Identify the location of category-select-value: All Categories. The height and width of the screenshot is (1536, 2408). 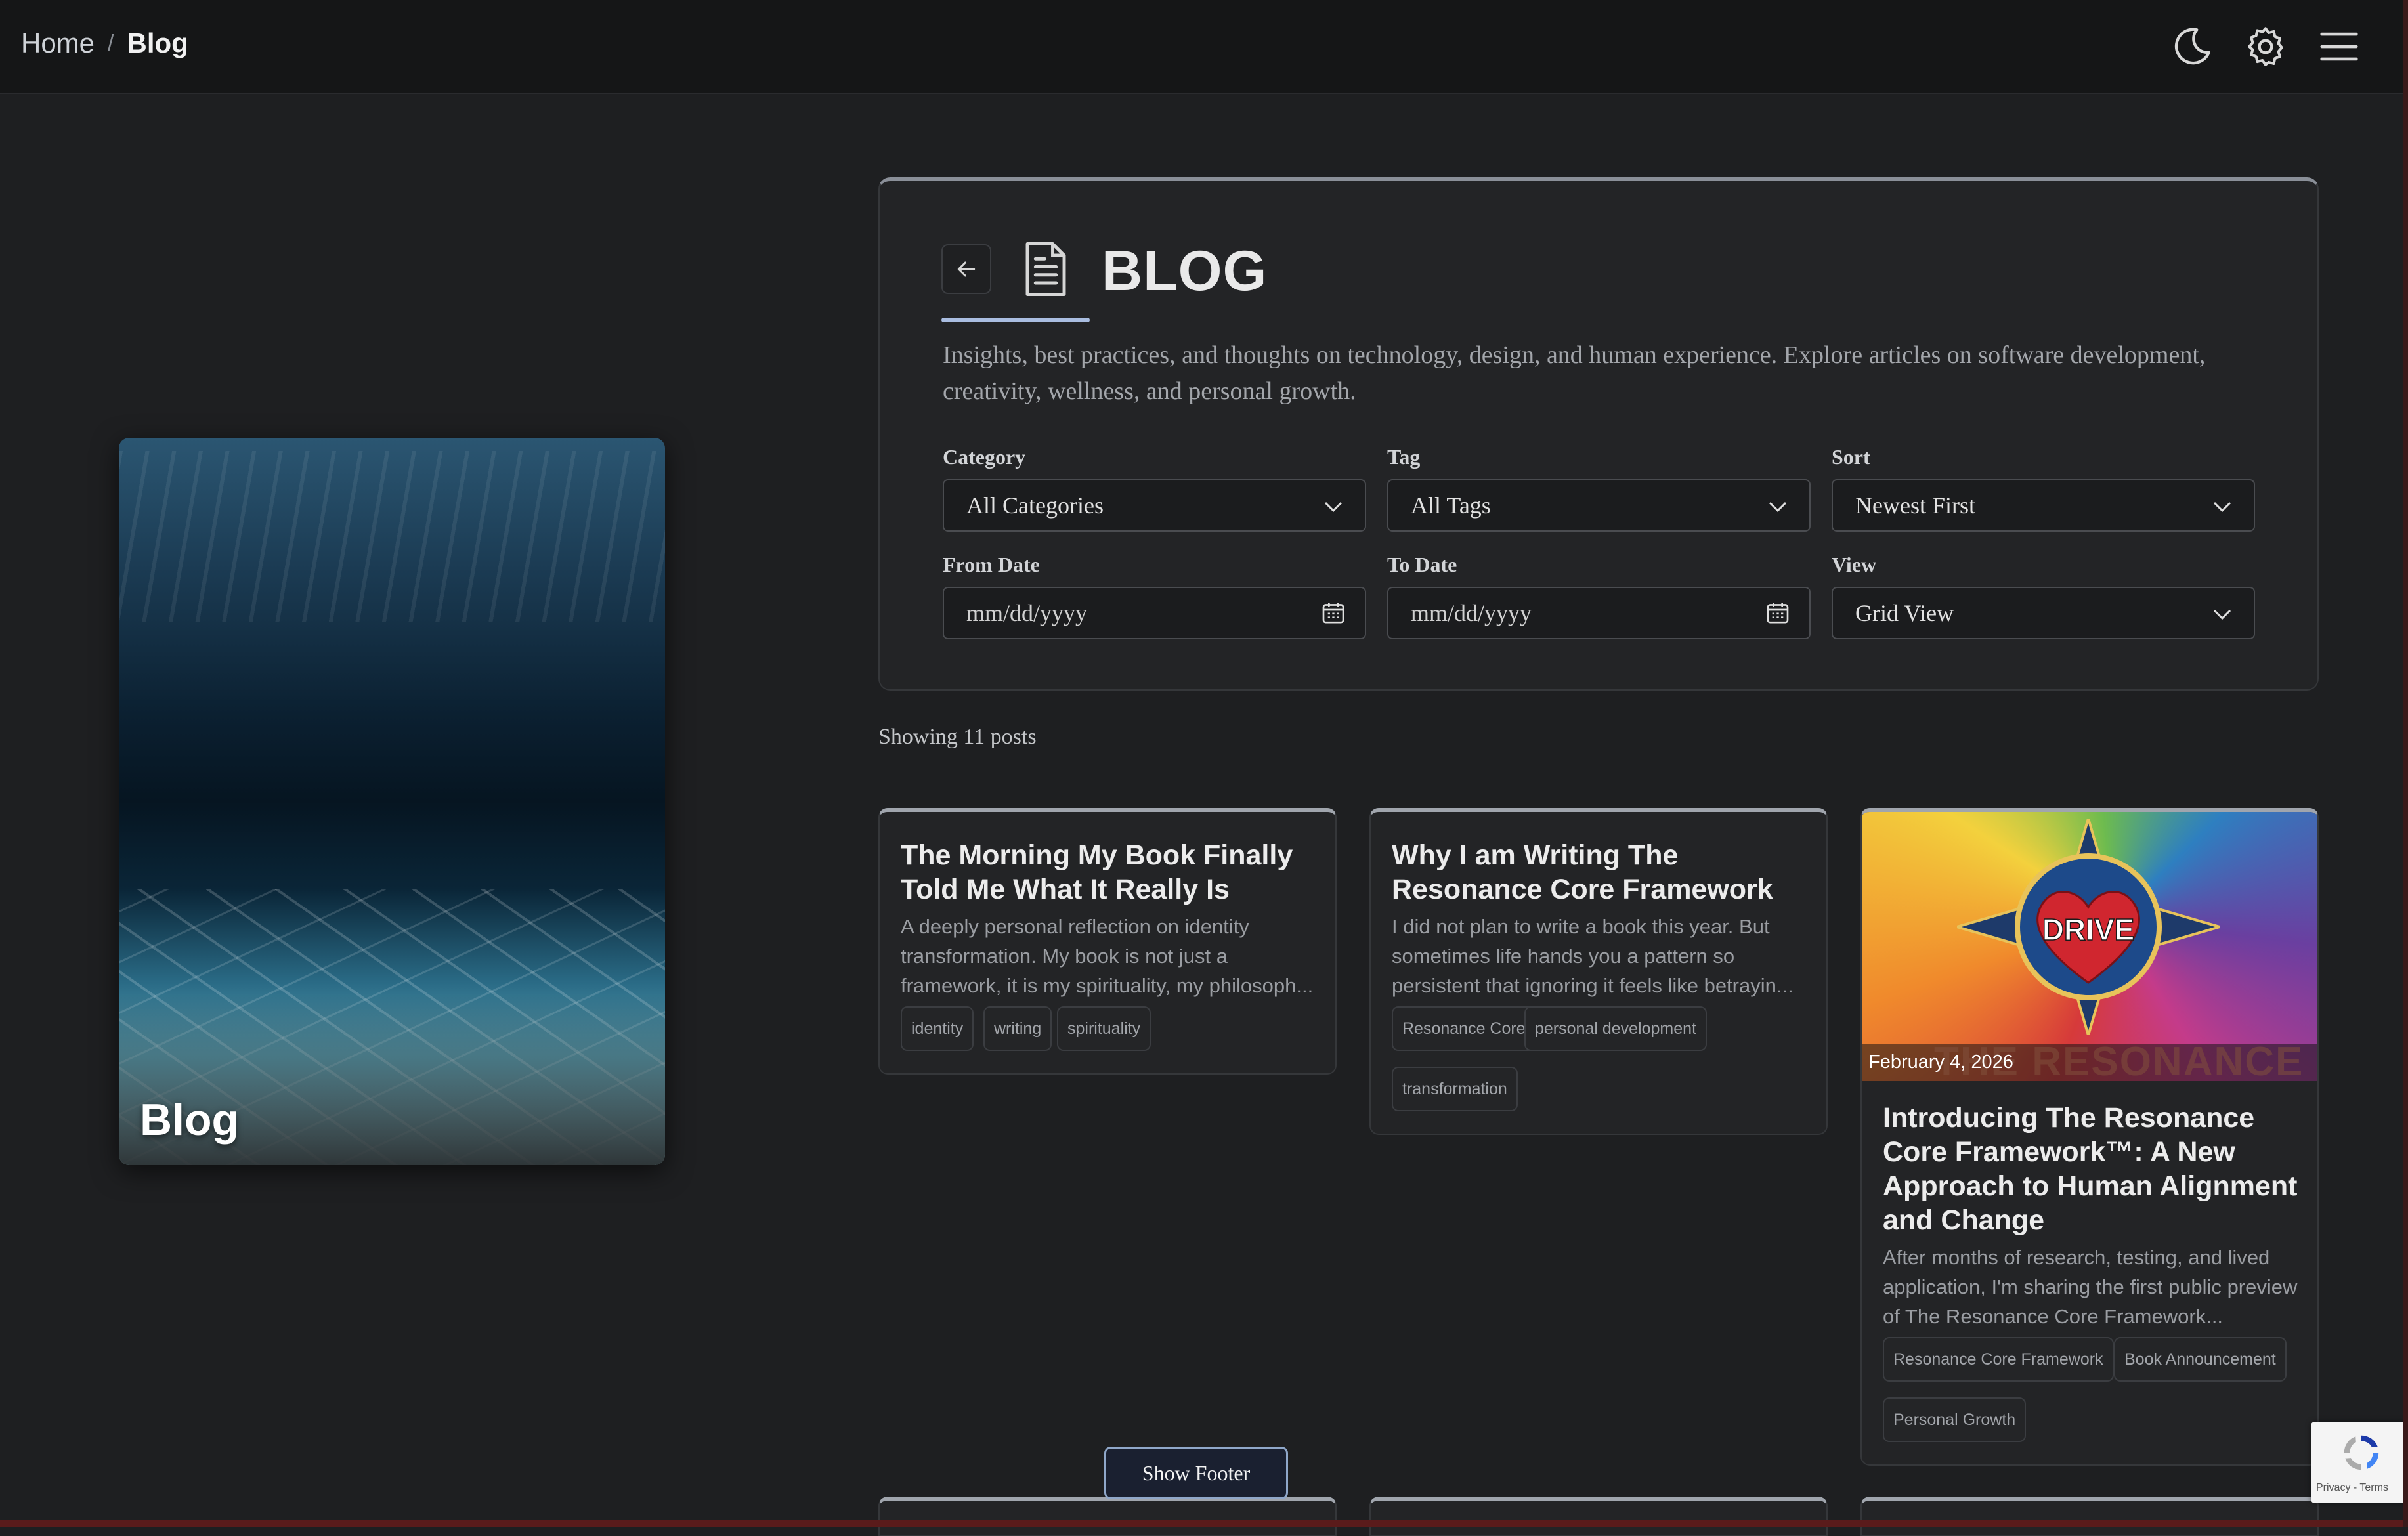
(1035, 505).